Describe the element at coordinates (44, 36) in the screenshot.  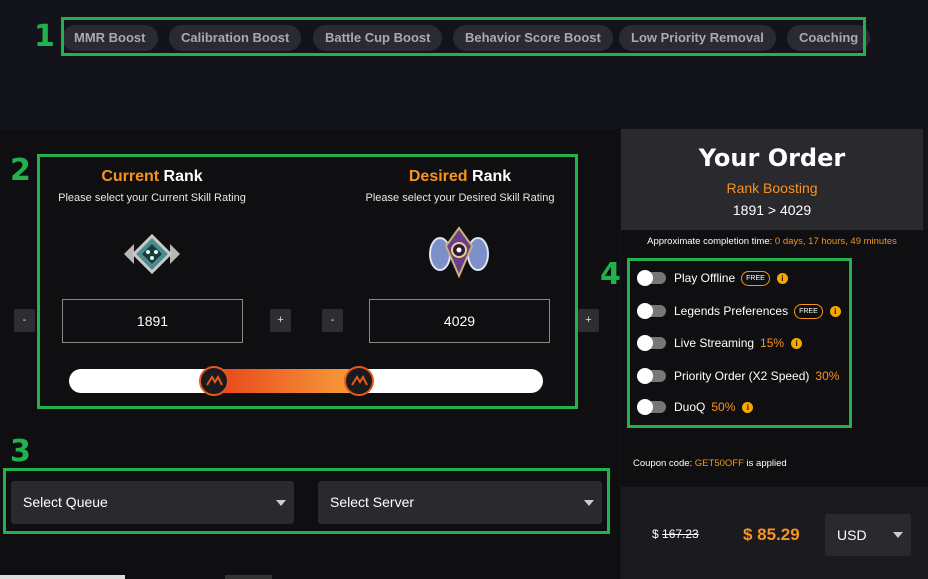
I see `annotation-number-1: 1` at that location.